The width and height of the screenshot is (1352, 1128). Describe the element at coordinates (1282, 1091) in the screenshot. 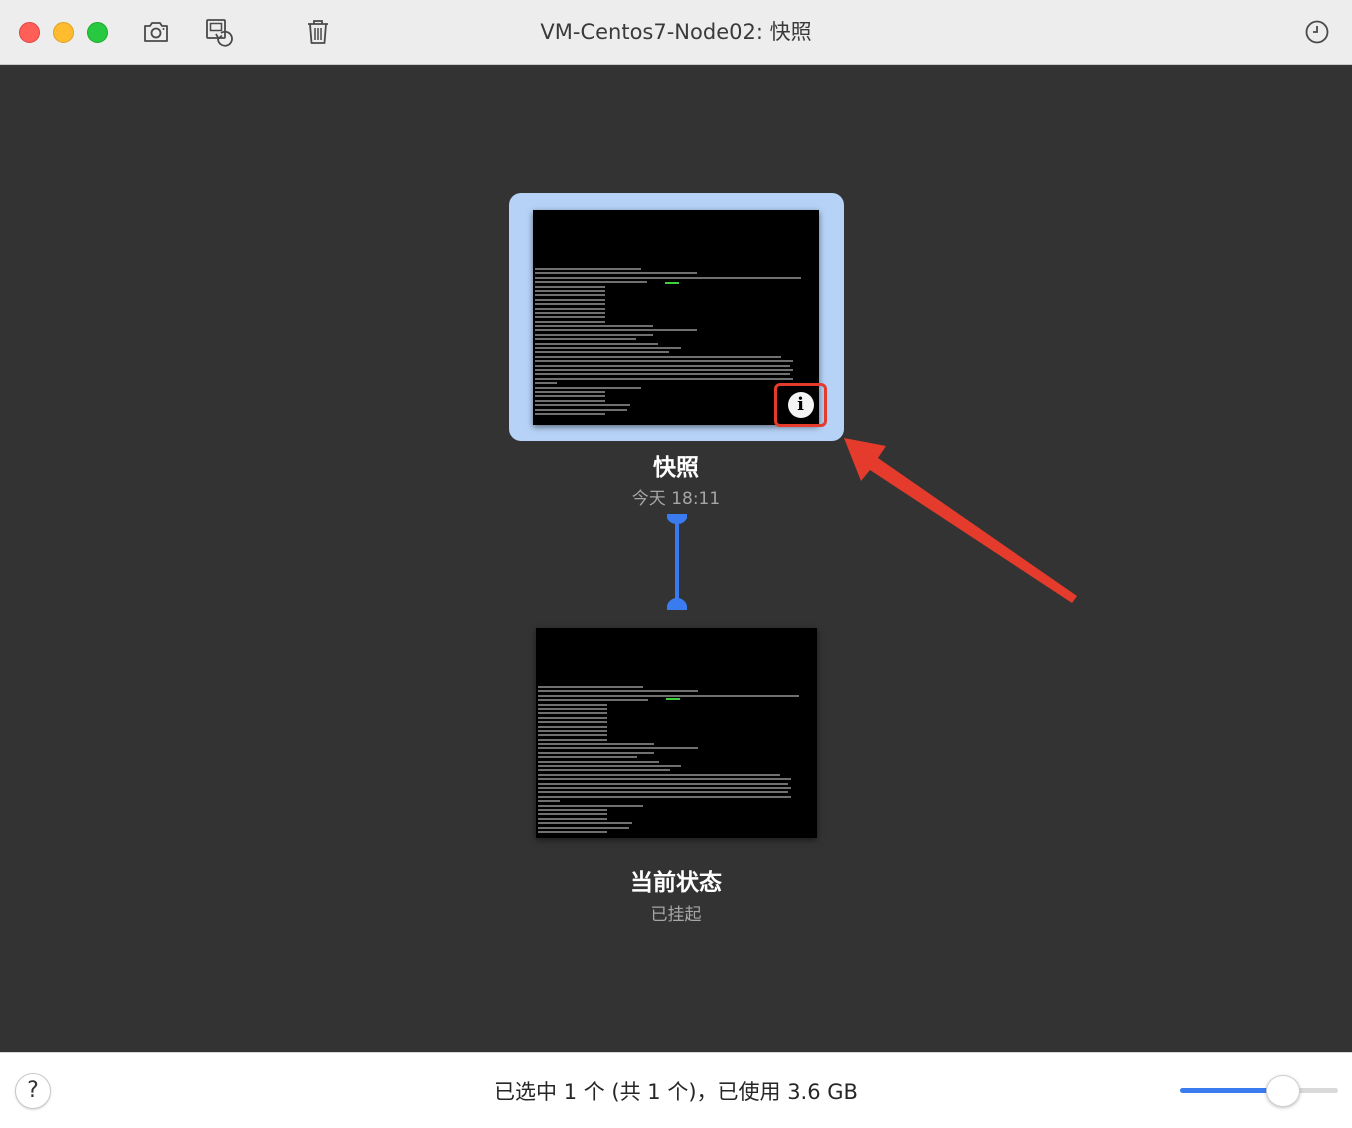

I see `zoom-slider-knob` at that location.